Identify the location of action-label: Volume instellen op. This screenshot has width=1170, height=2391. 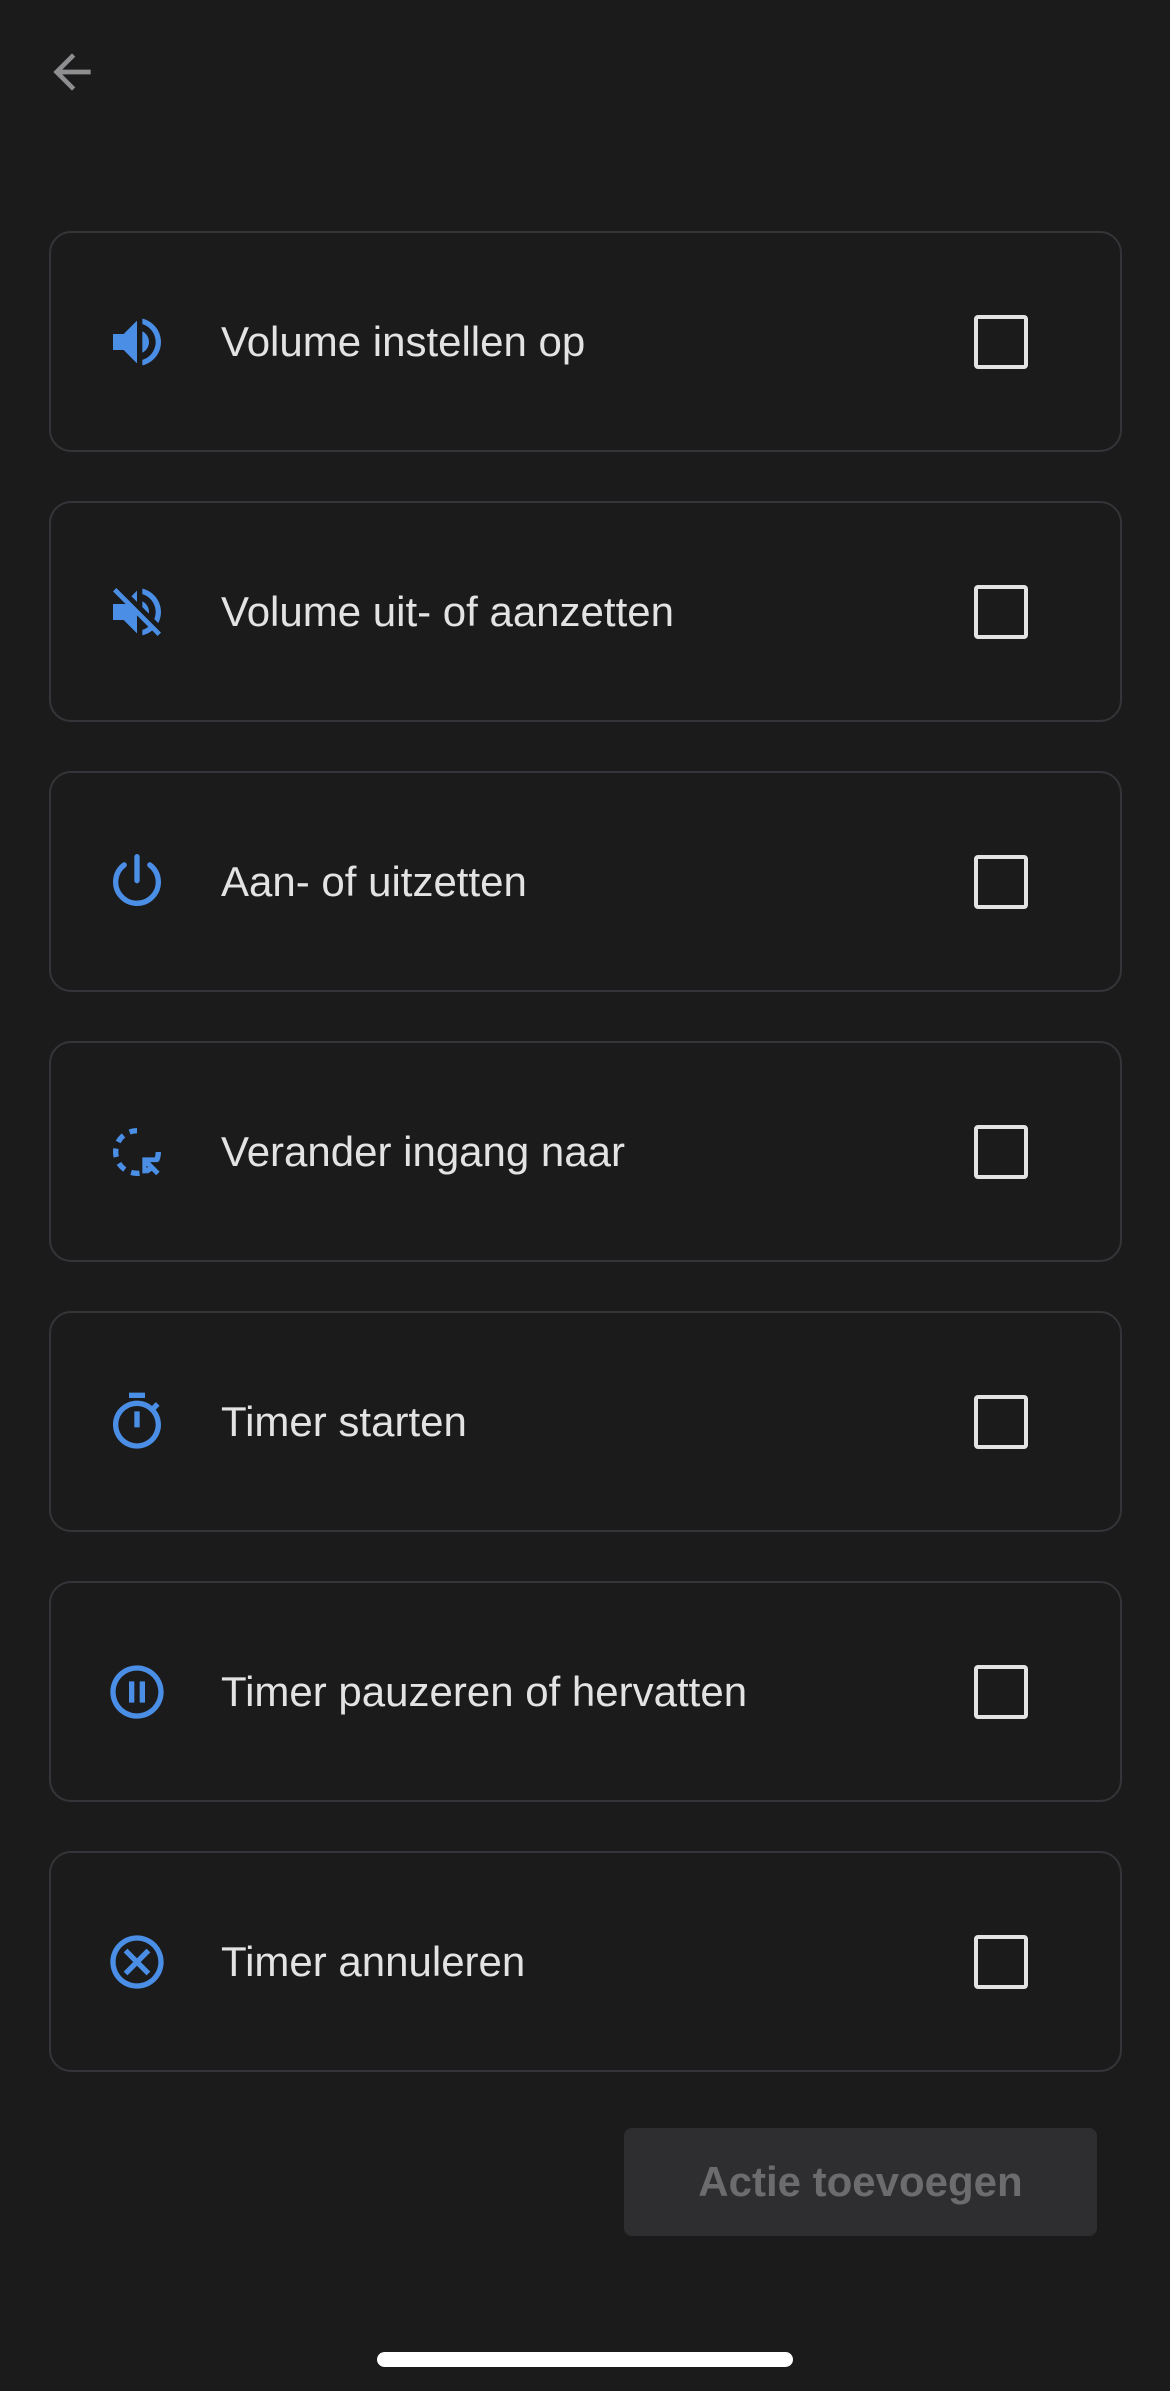
(403, 341).